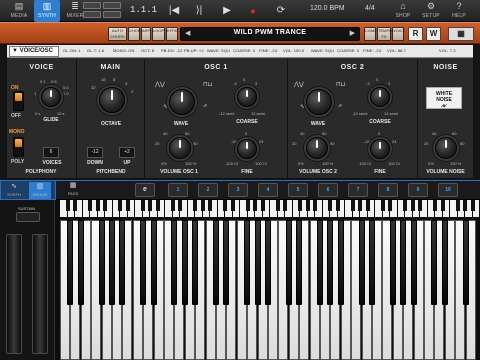 This screenshot has width=480, height=360. What do you see at coordinates (146, 34) in the screenshot?
I see `arp-button: ARP` at bounding box center [146, 34].